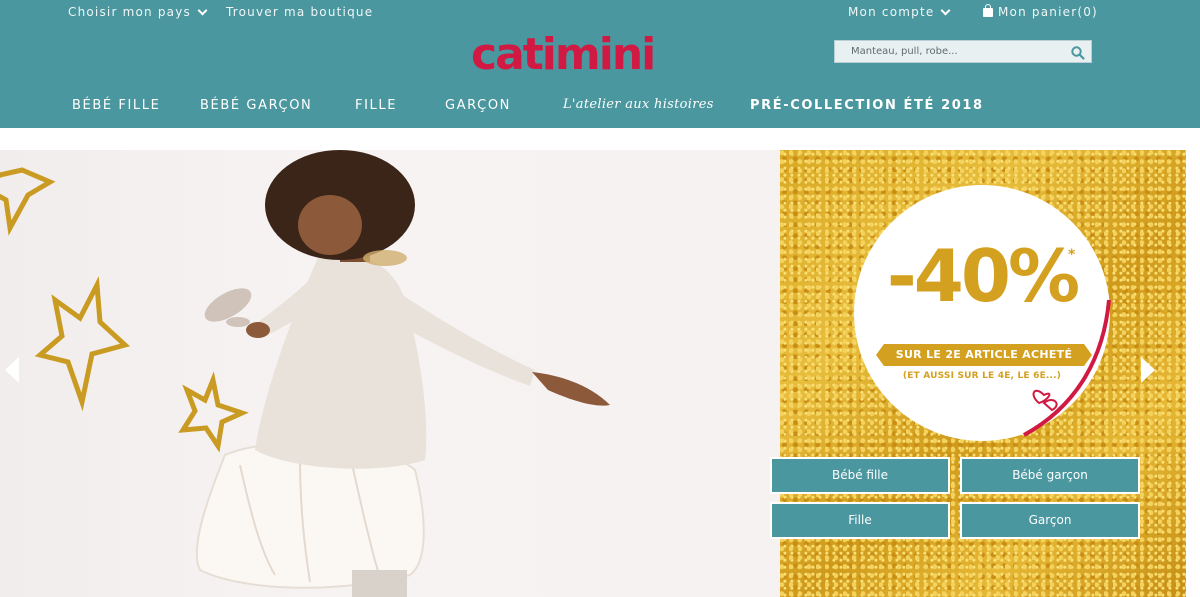 The width and height of the screenshot is (1200, 597). What do you see at coordinates (12, 370) in the screenshot?
I see `arrow-left-icon` at bounding box center [12, 370].